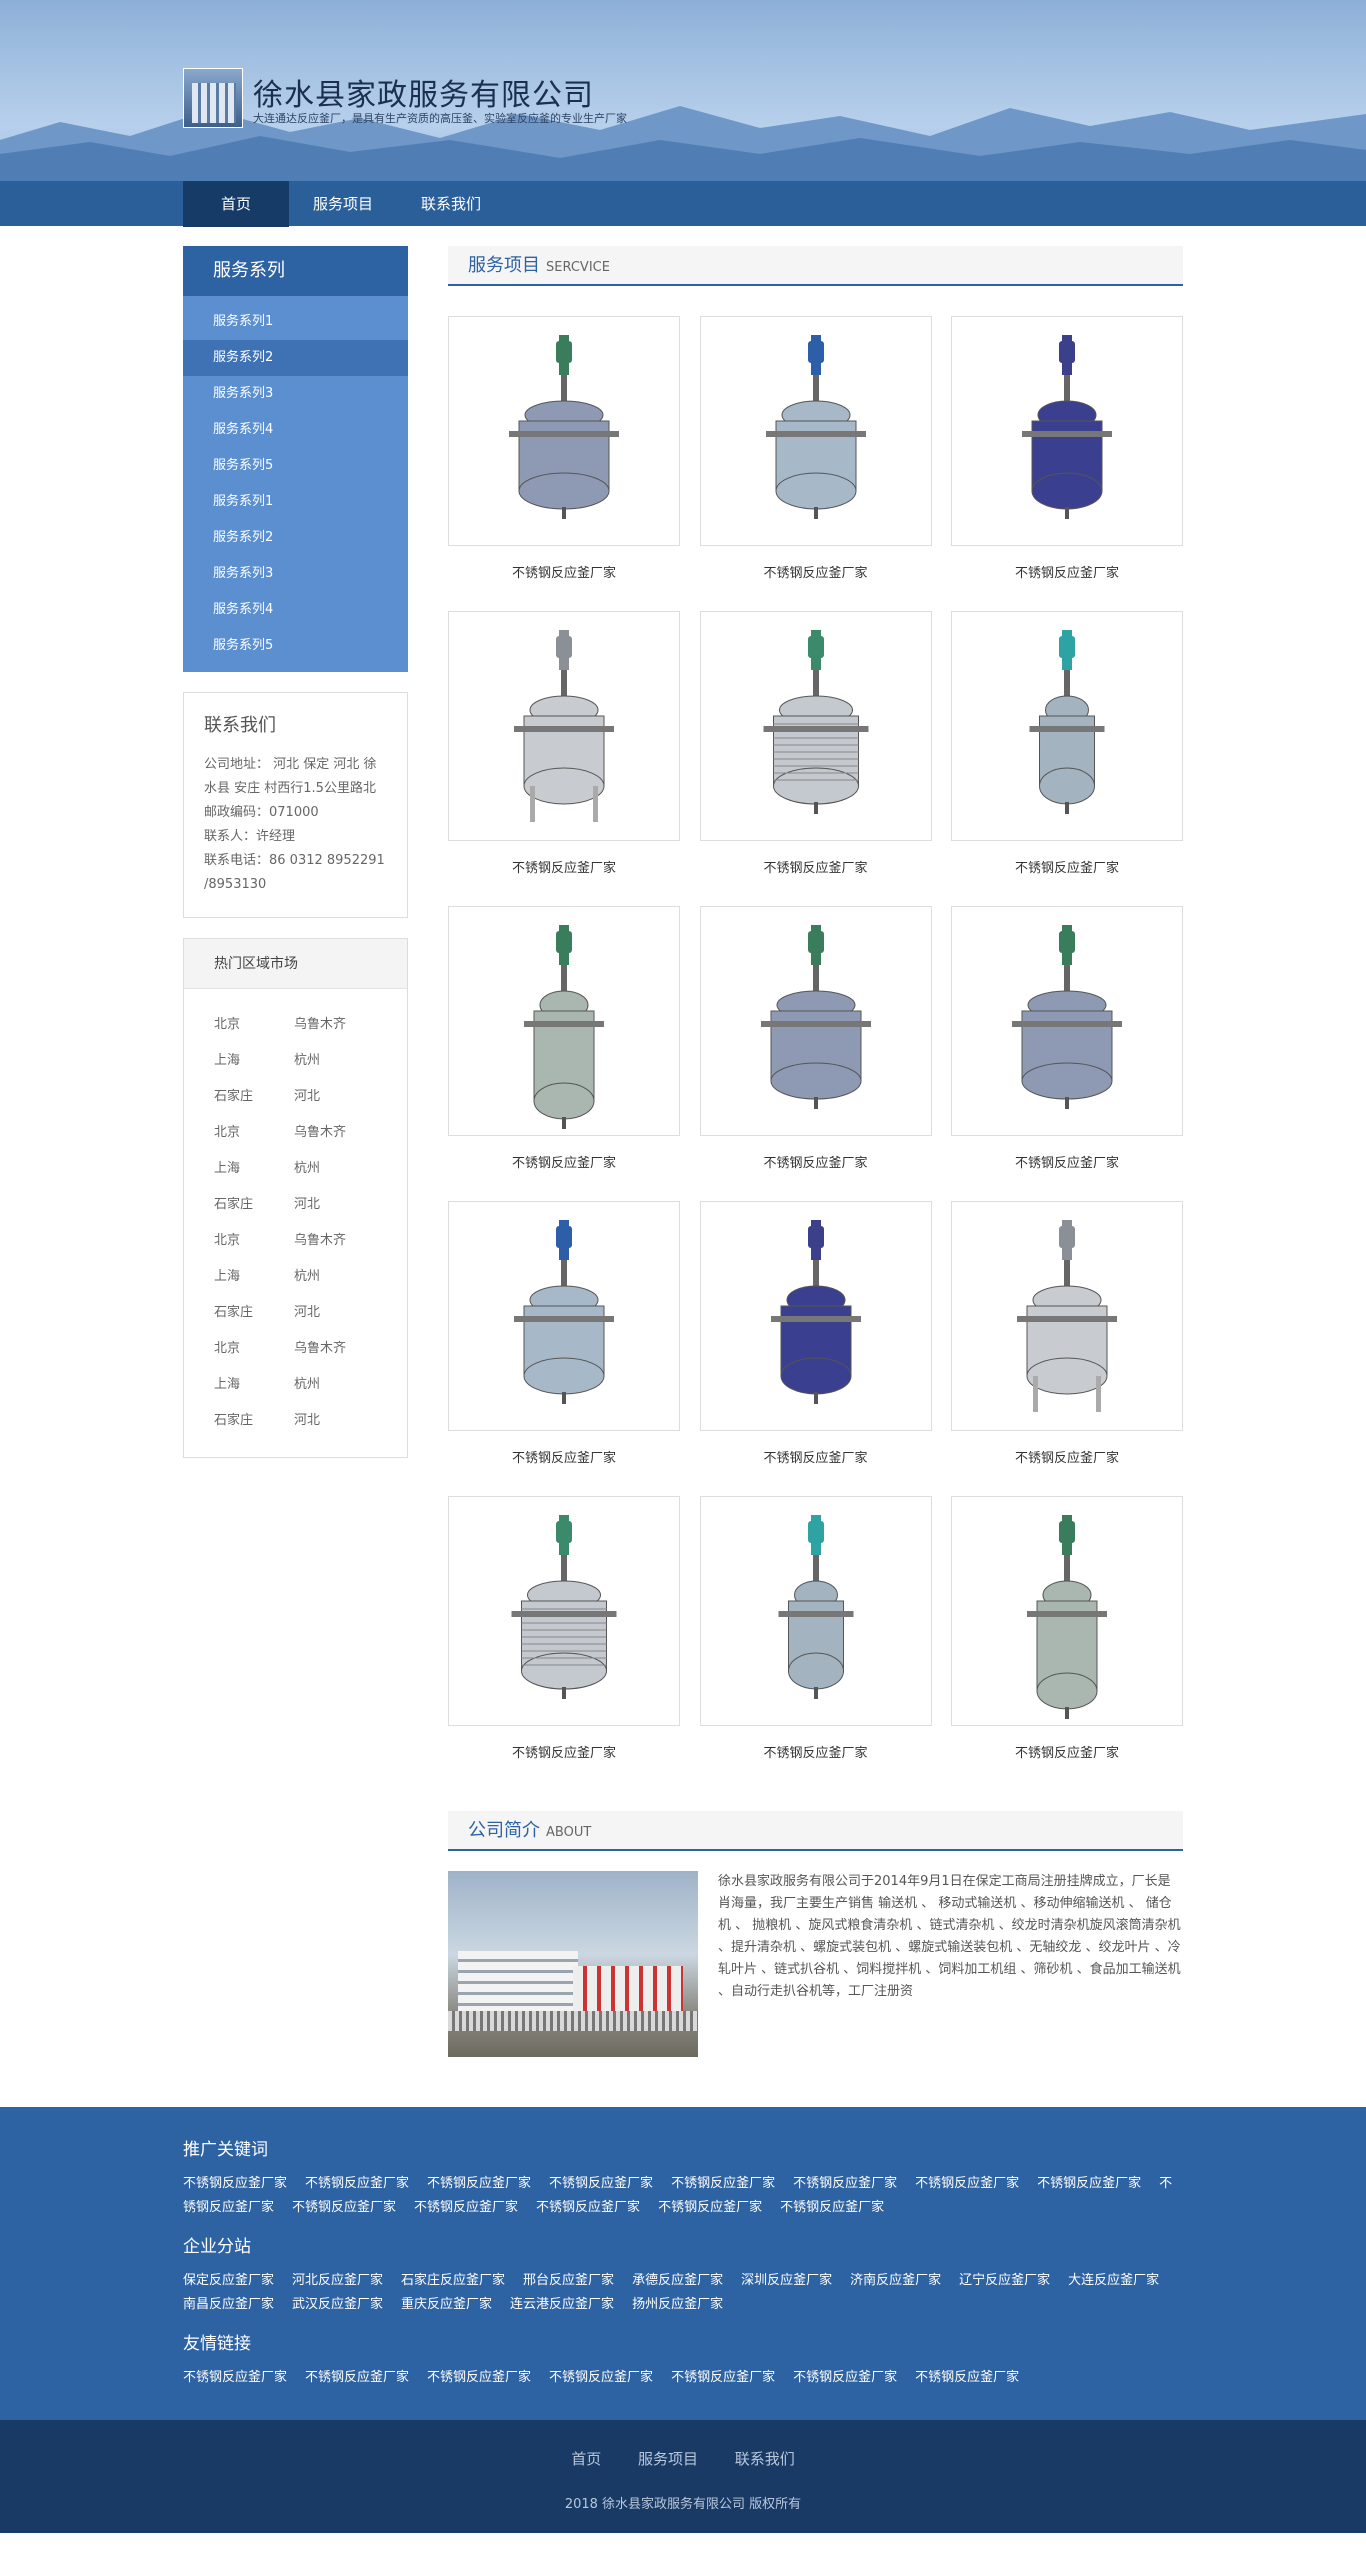 This screenshot has width=1366, height=2576. Describe the element at coordinates (213, 98) in the screenshot. I see `company-logo` at that location.